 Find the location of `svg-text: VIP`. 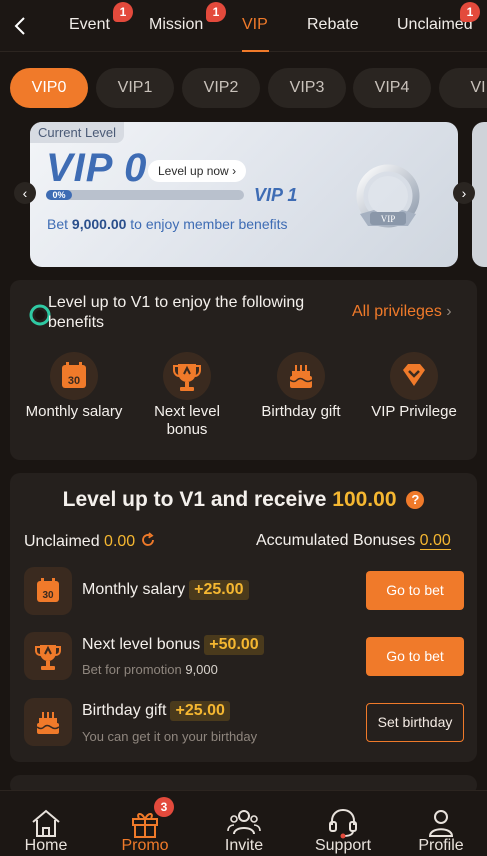

svg-text: VIP is located at coordinates (388, 219).